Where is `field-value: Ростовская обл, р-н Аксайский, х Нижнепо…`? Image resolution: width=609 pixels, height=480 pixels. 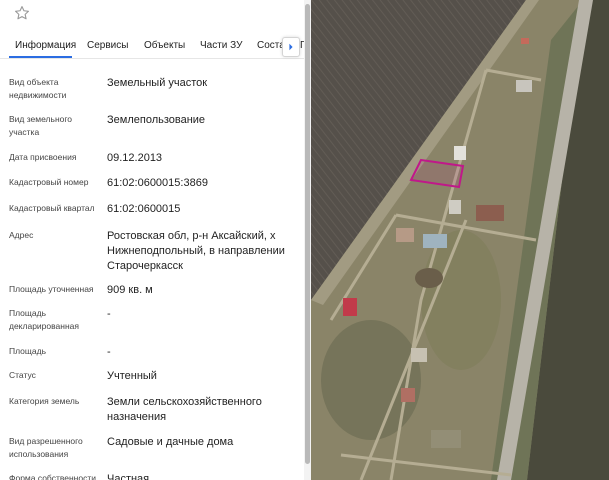
field-value: Ростовская обл, р-н Аксайский, х Нижнепо… is located at coordinates (196, 251).